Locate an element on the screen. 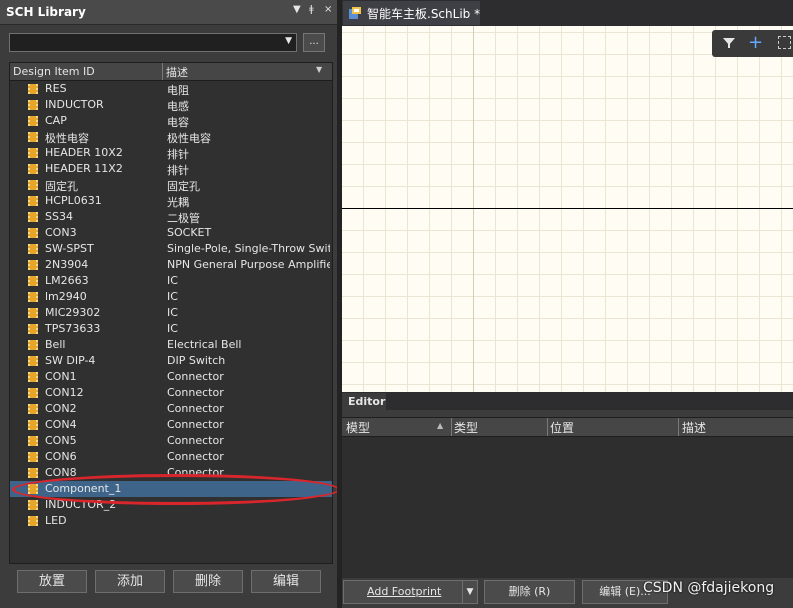 This screenshot has width=793, height=608. plus-icon: + is located at coordinates (755, 42).